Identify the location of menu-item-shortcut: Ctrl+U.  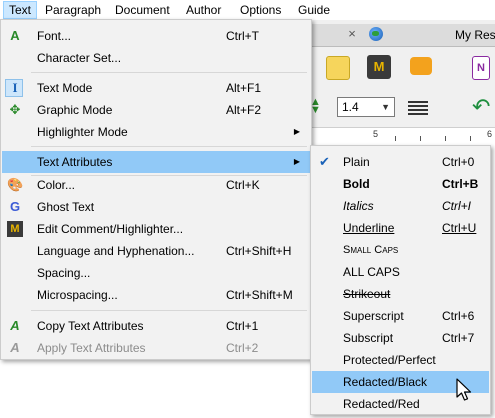
(459, 228).